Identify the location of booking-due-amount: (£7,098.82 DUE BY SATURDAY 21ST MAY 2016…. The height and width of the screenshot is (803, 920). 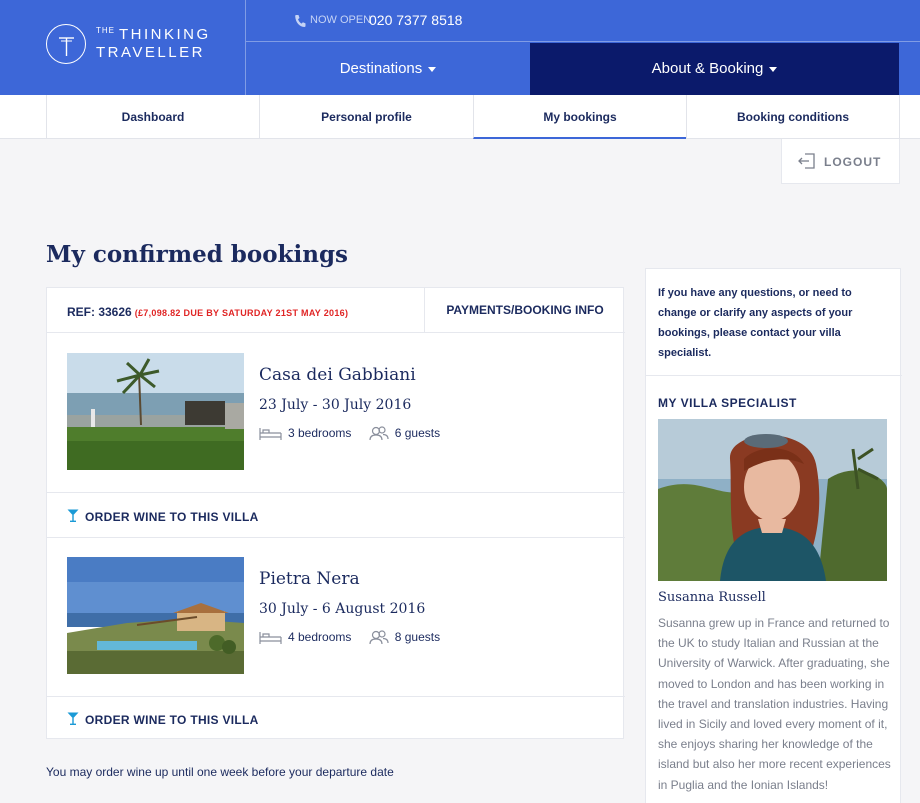
(241, 313).